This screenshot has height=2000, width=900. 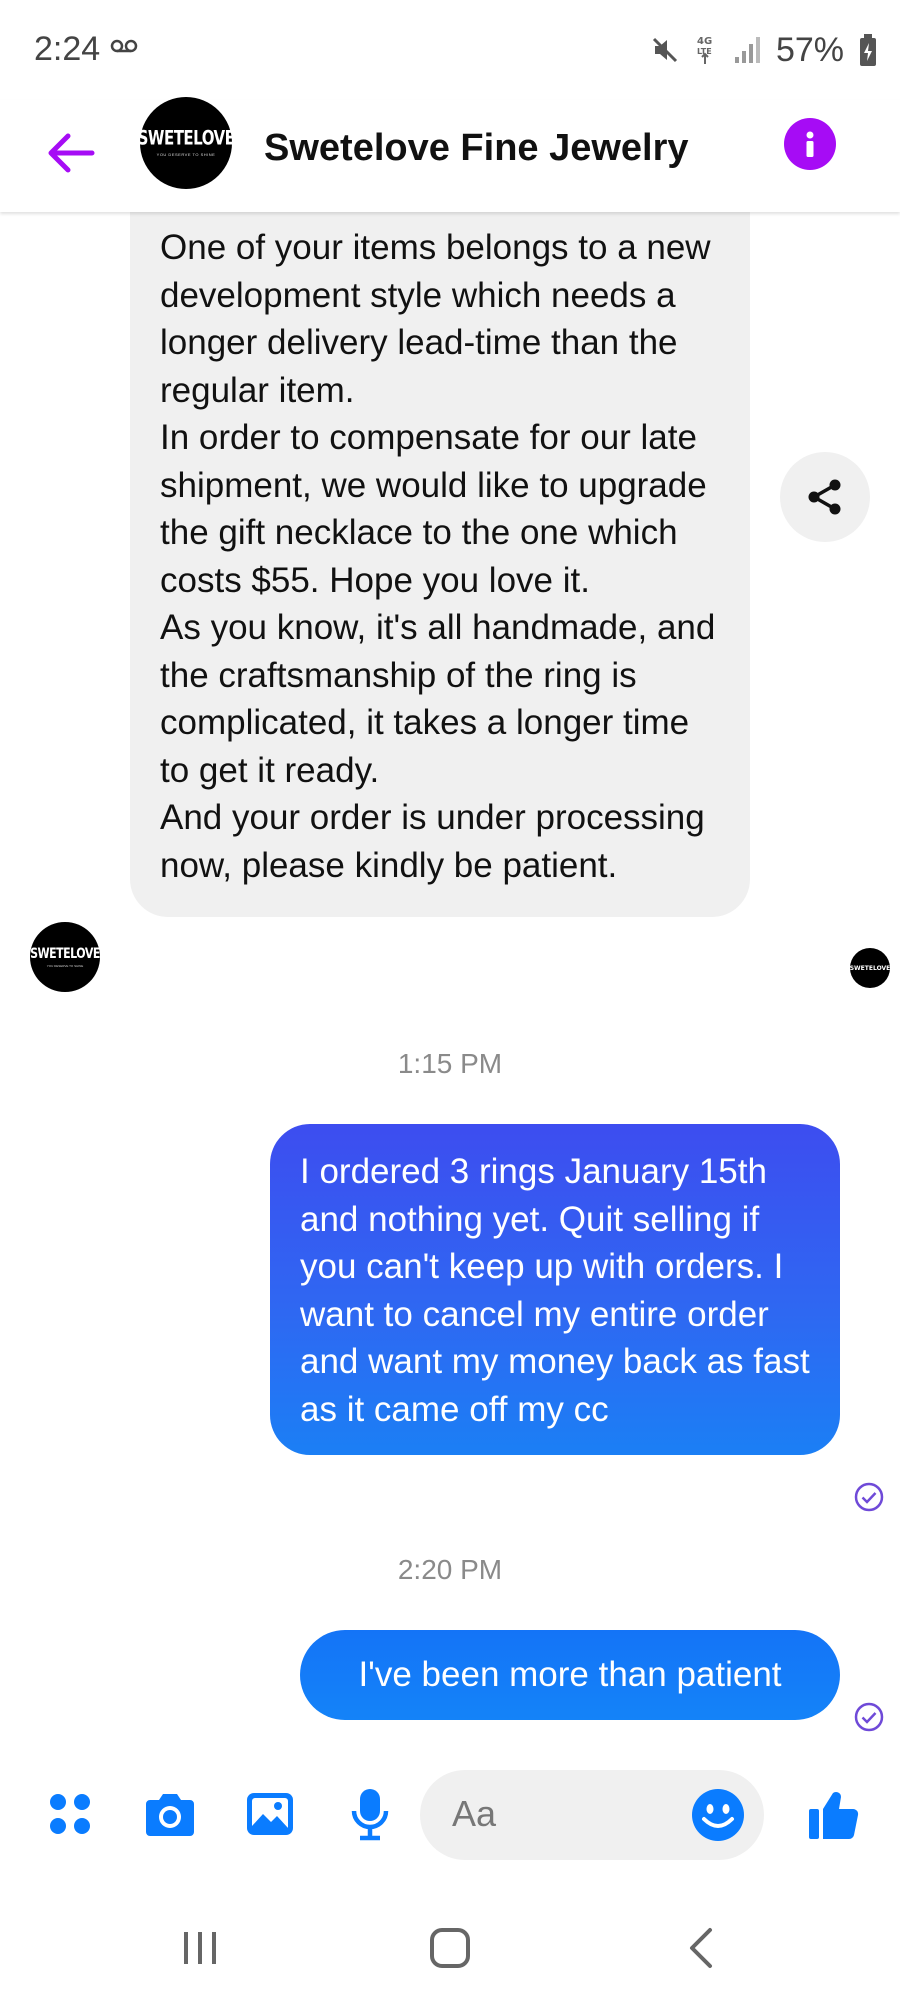 I want to click on info-icon, so click(x=810, y=144).